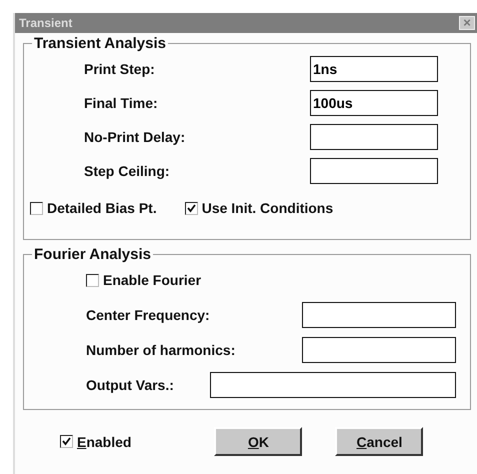  What do you see at coordinates (127, 171) in the screenshot?
I see `field-label: Step Ceiling:` at bounding box center [127, 171].